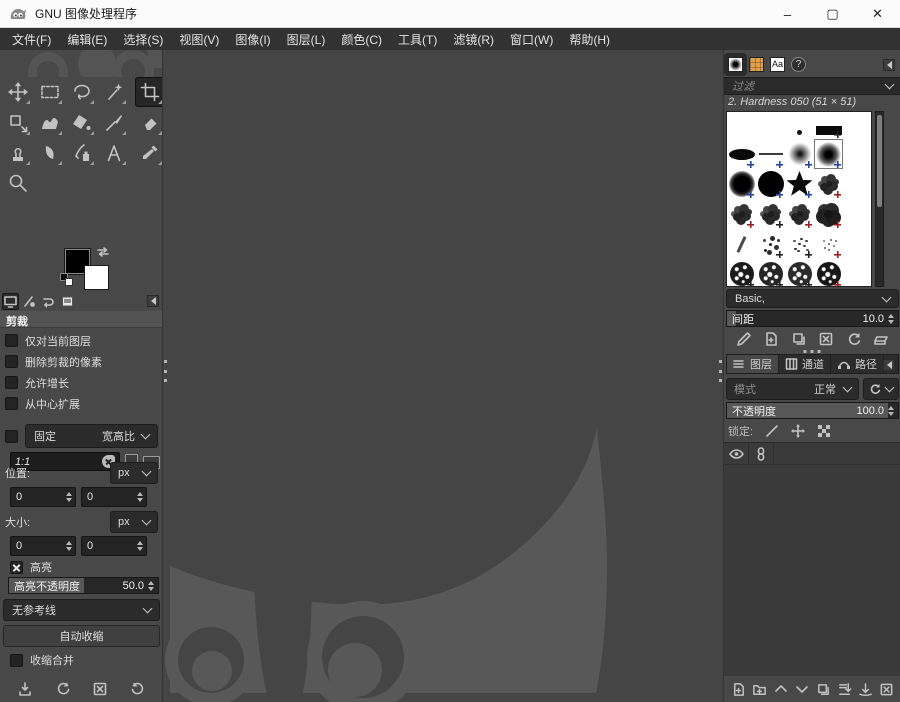  Describe the element at coordinates (114, 153) in the screenshot. I see `text-tool` at that location.